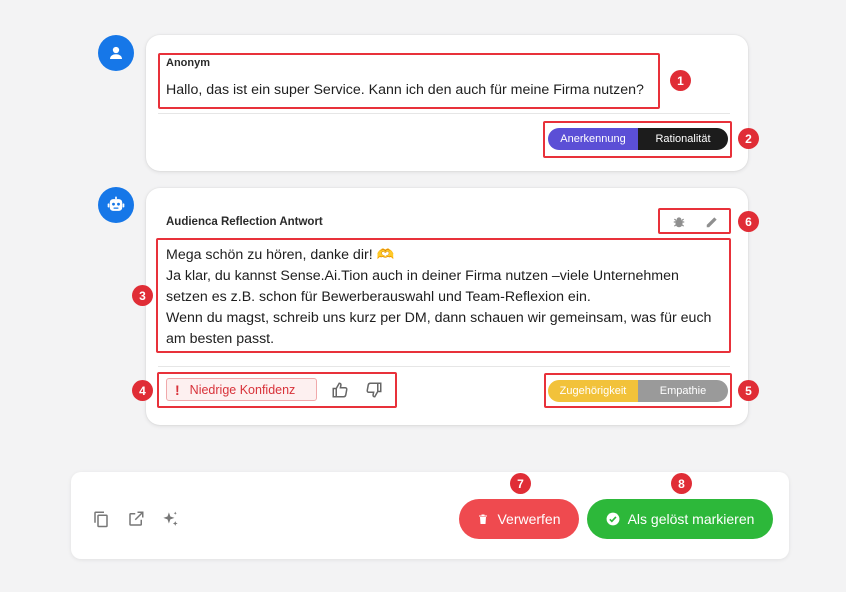  I want to click on callout-3: 3, so click(142, 295).